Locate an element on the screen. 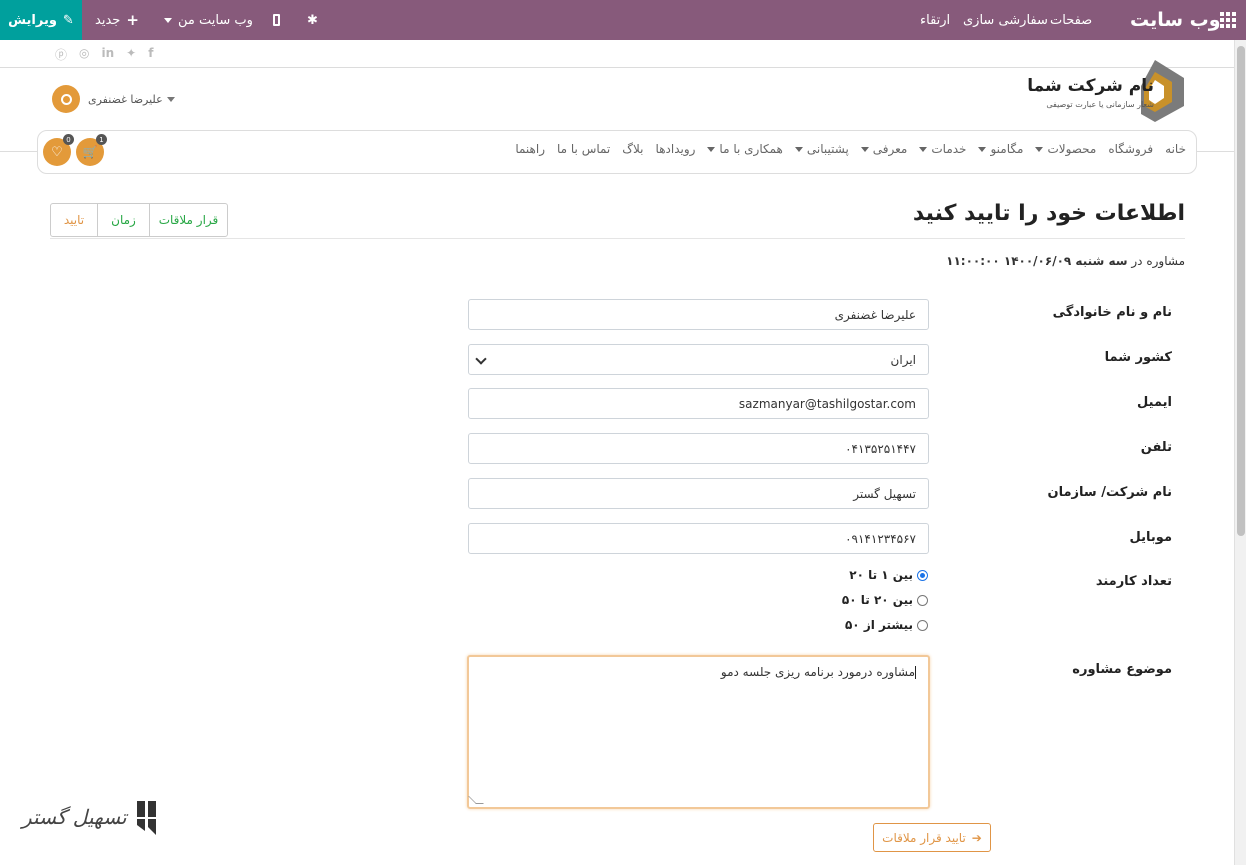  mobile-field: ۰۹۱۴۱۲۳۴۵۶۷ is located at coordinates (698, 538).